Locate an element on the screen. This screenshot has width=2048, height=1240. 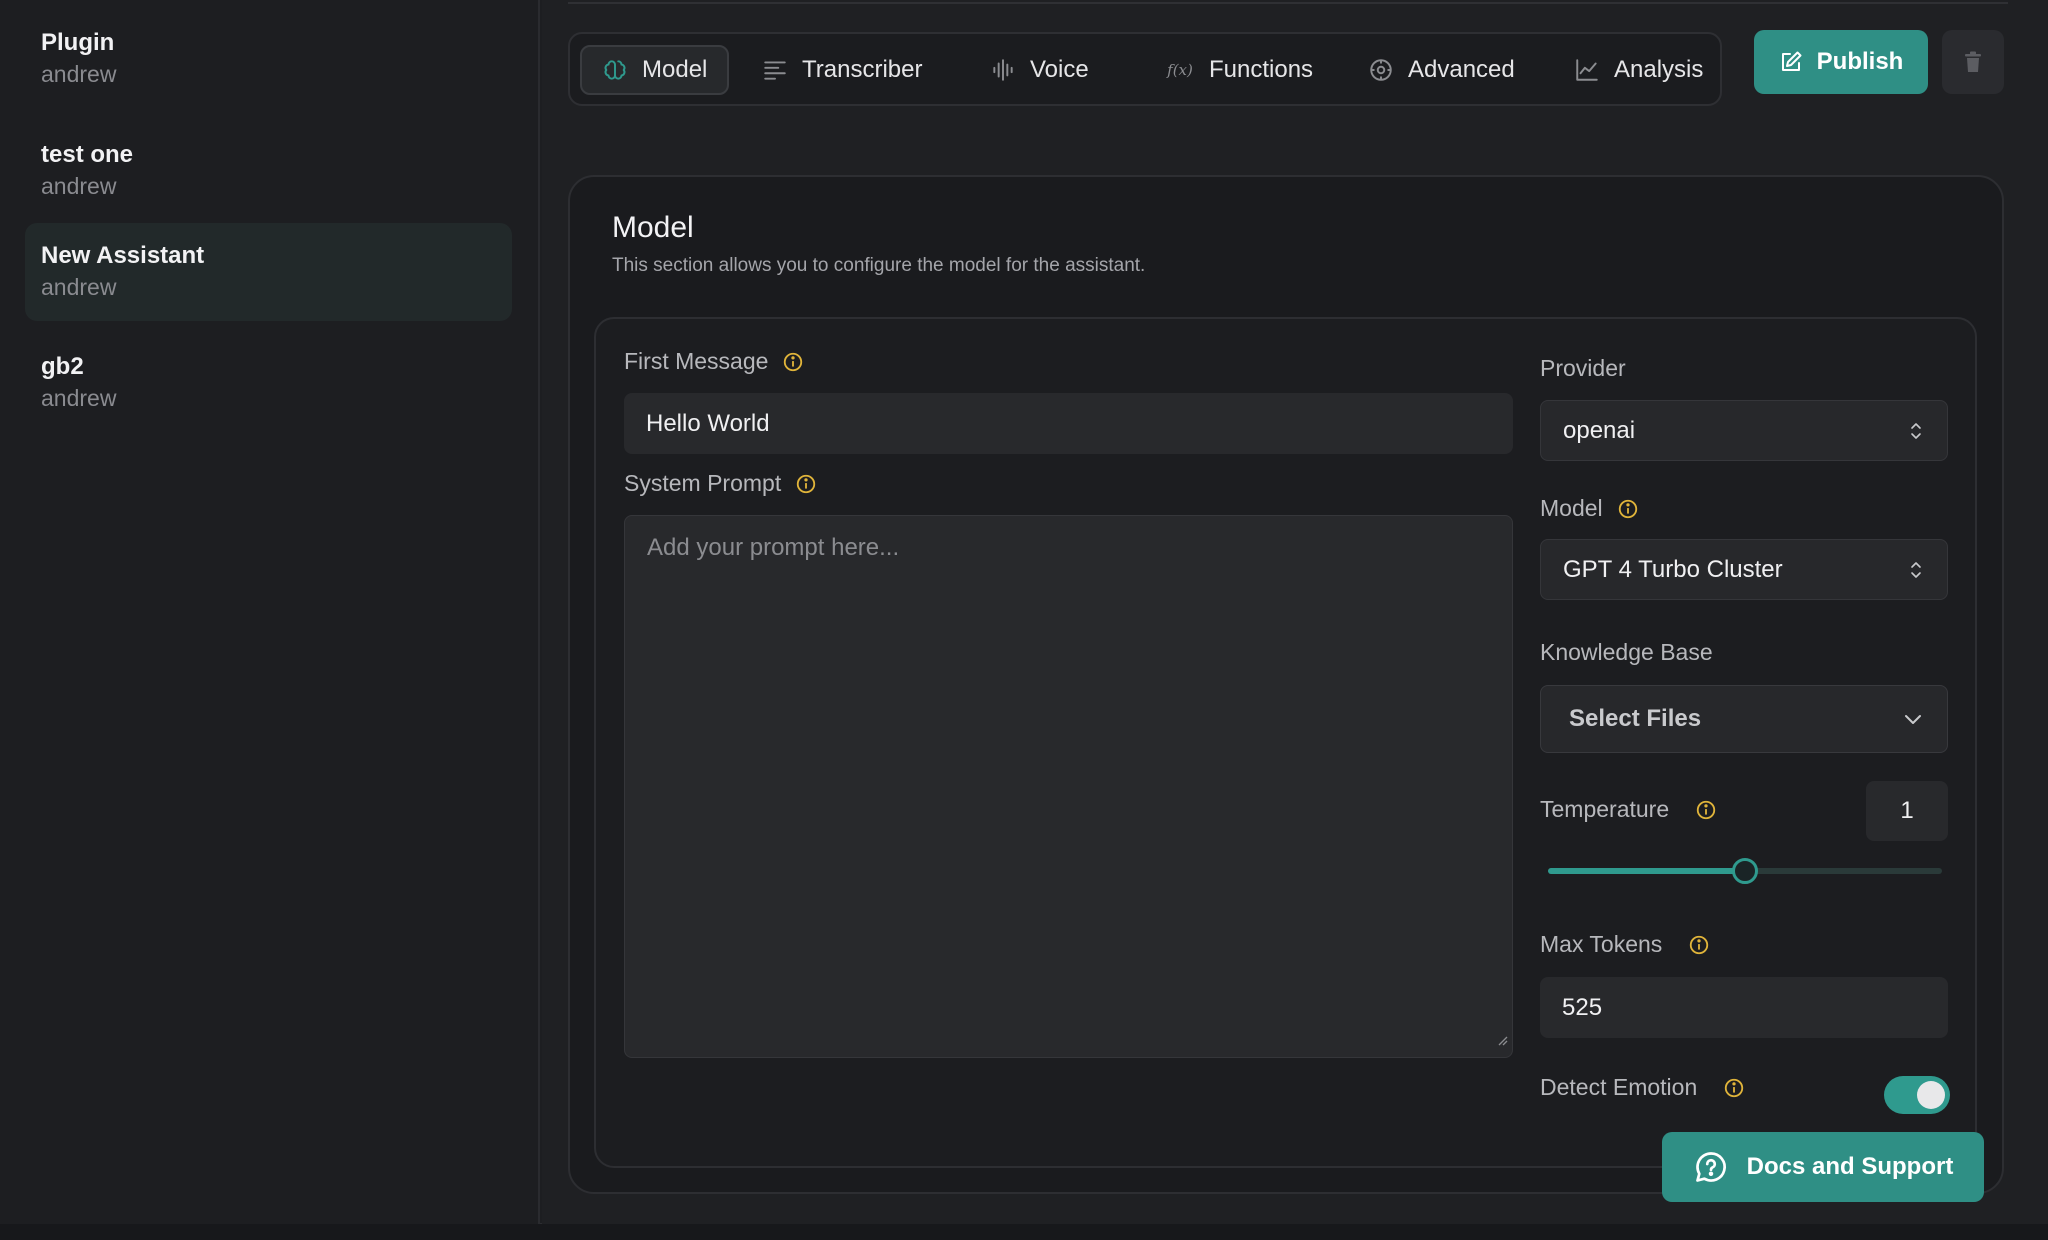
tab-label: Model is located at coordinates (675, 69).